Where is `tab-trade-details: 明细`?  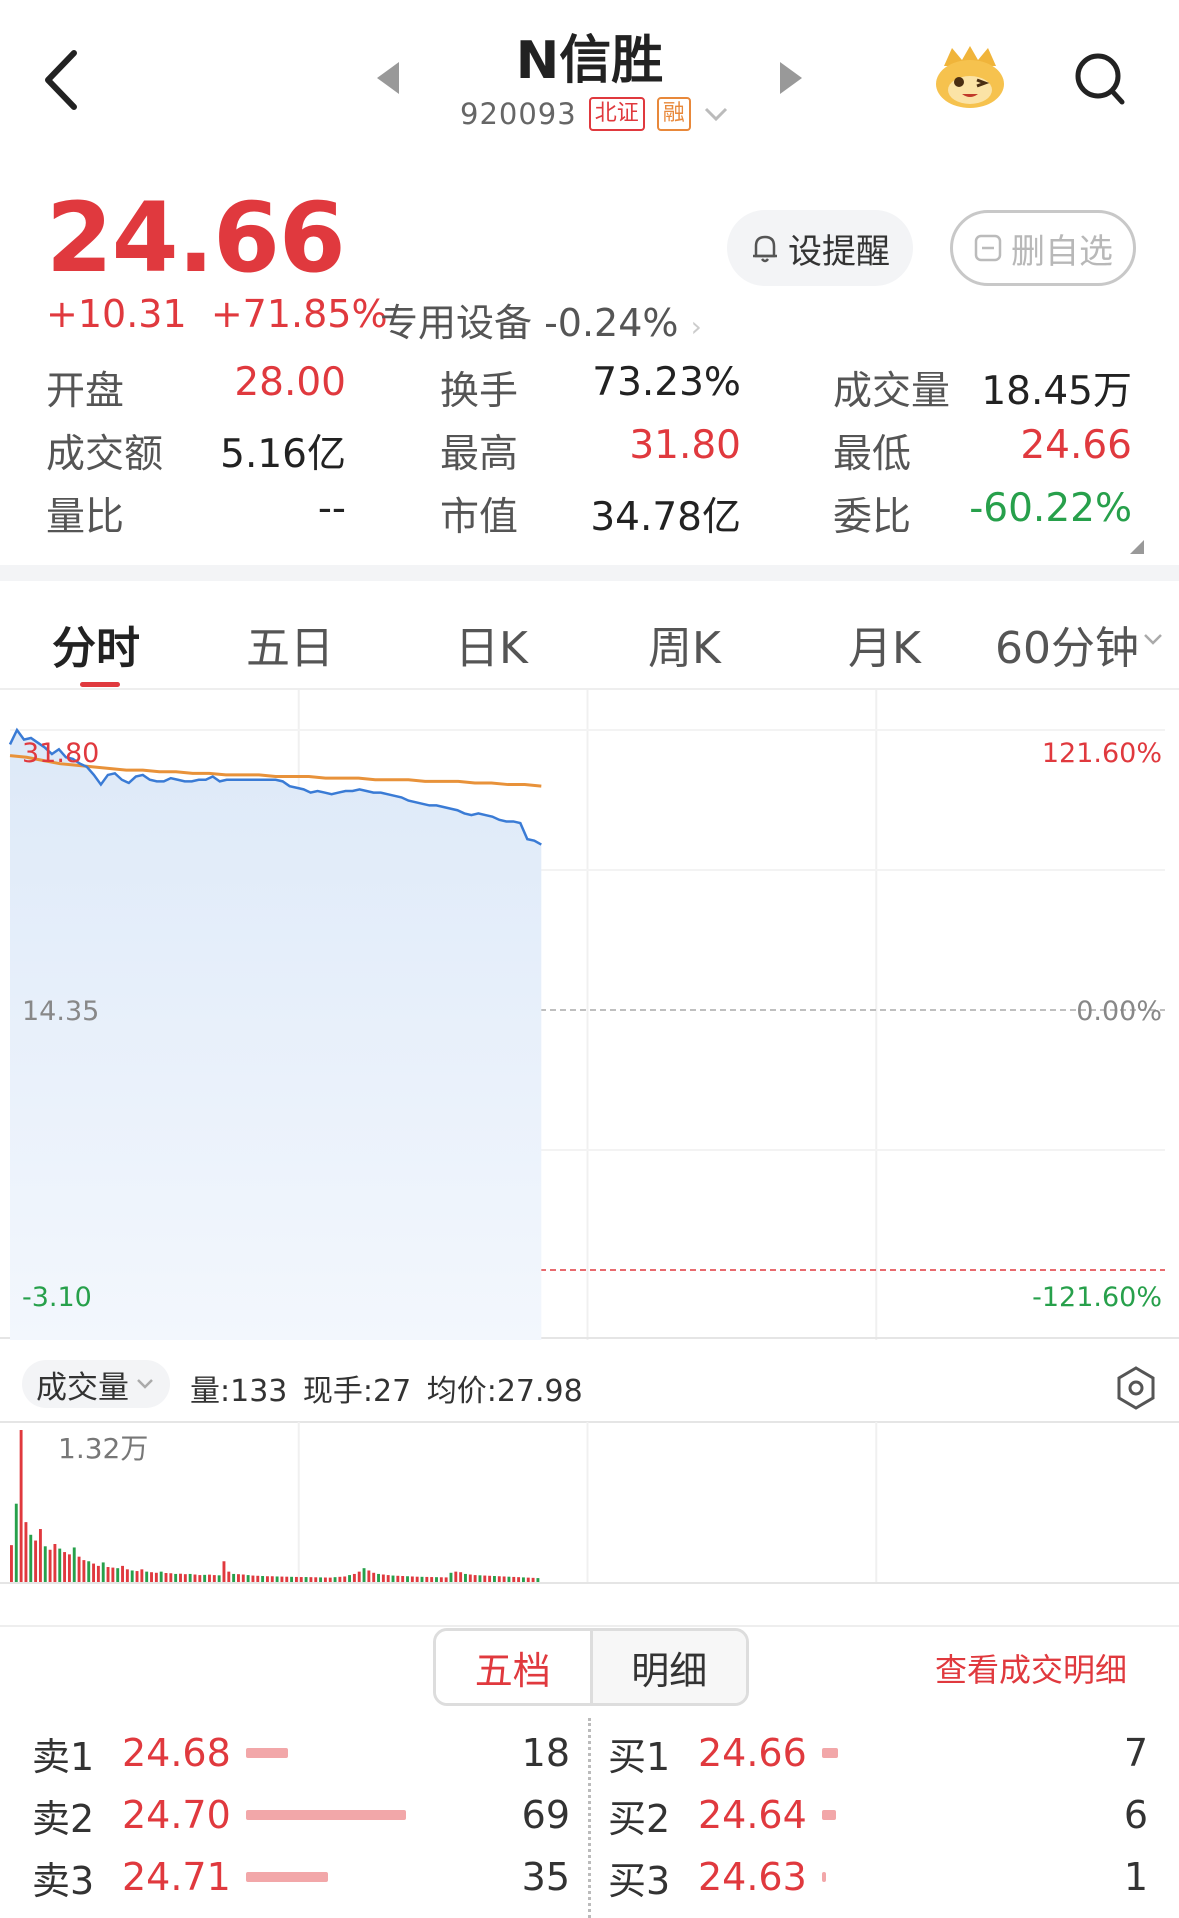
tab-trade-details: 明细 is located at coordinates (667, 1667).